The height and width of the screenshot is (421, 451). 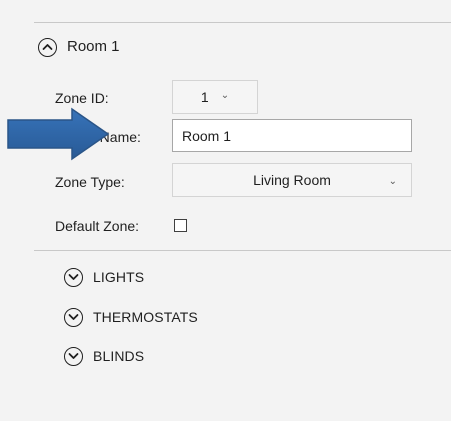 What do you see at coordinates (204, 97) in the screenshot?
I see `zone-id-value: 1` at bounding box center [204, 97].